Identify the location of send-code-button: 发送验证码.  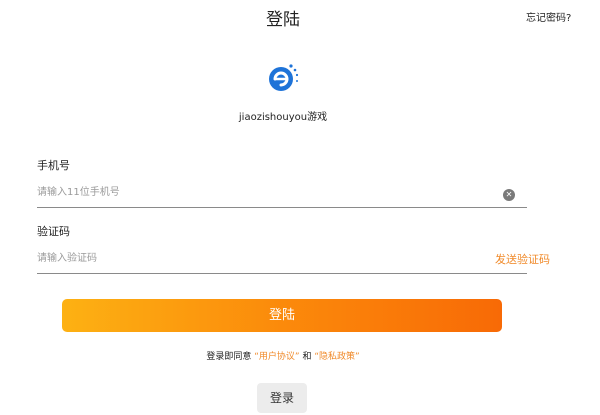
(522, 259).